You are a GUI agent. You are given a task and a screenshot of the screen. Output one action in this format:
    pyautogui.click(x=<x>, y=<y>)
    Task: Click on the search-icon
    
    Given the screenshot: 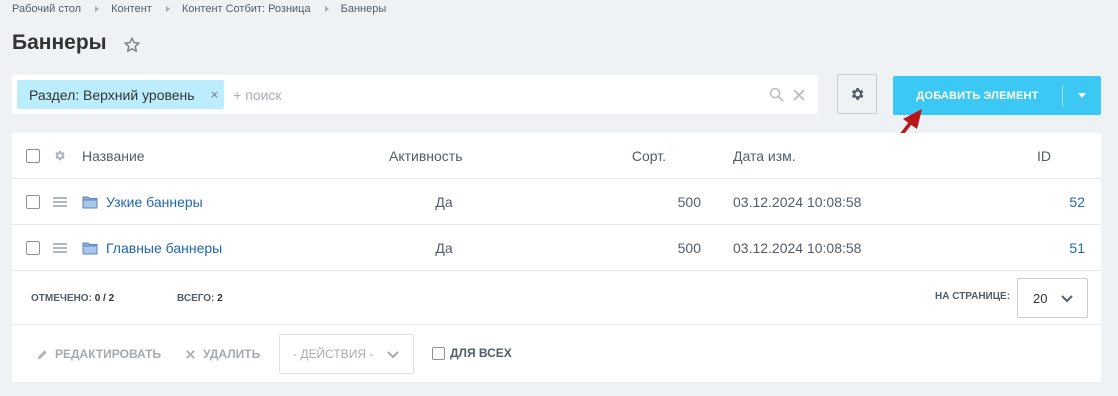 What is the action you would take?
    pyautogui.click(x=776, y=94)
    